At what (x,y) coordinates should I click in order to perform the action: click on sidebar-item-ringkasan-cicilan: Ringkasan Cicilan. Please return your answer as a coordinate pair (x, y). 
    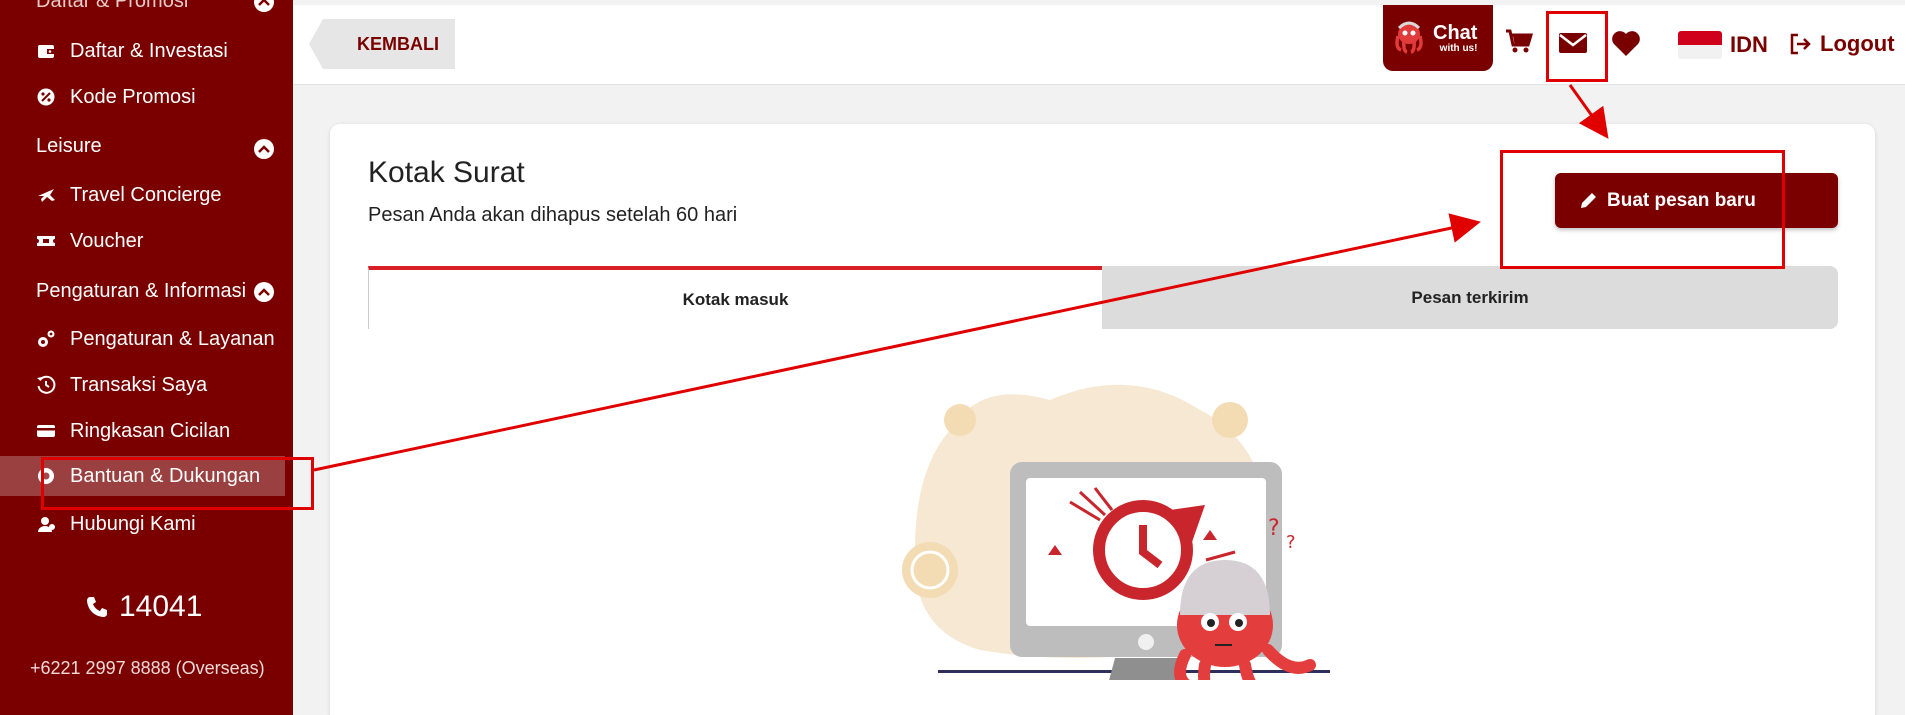
    Looking at the image, I should click on (161, 431).